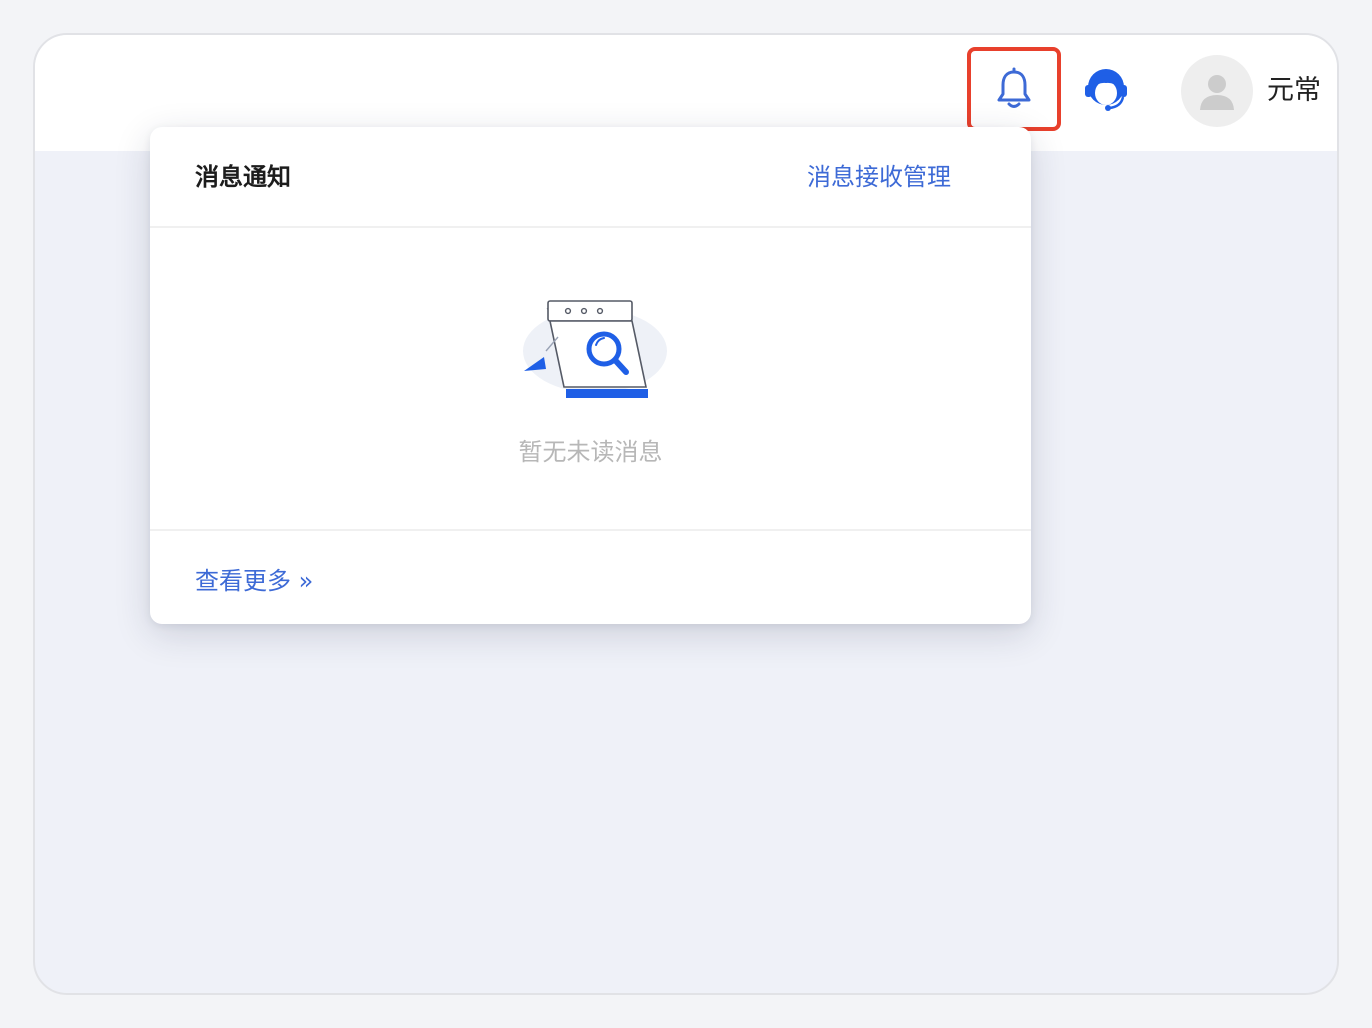 This screenshot has height=1028, width=1372. I want to click on customer-service-button, so click(1106, 90).